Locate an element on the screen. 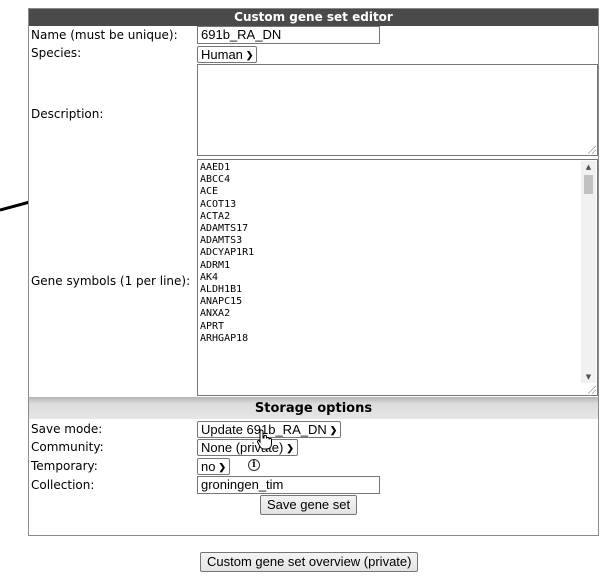 The height and width of the screenshot is (577, 615). collection-label: Collection: is located at coordinates (63, 485).